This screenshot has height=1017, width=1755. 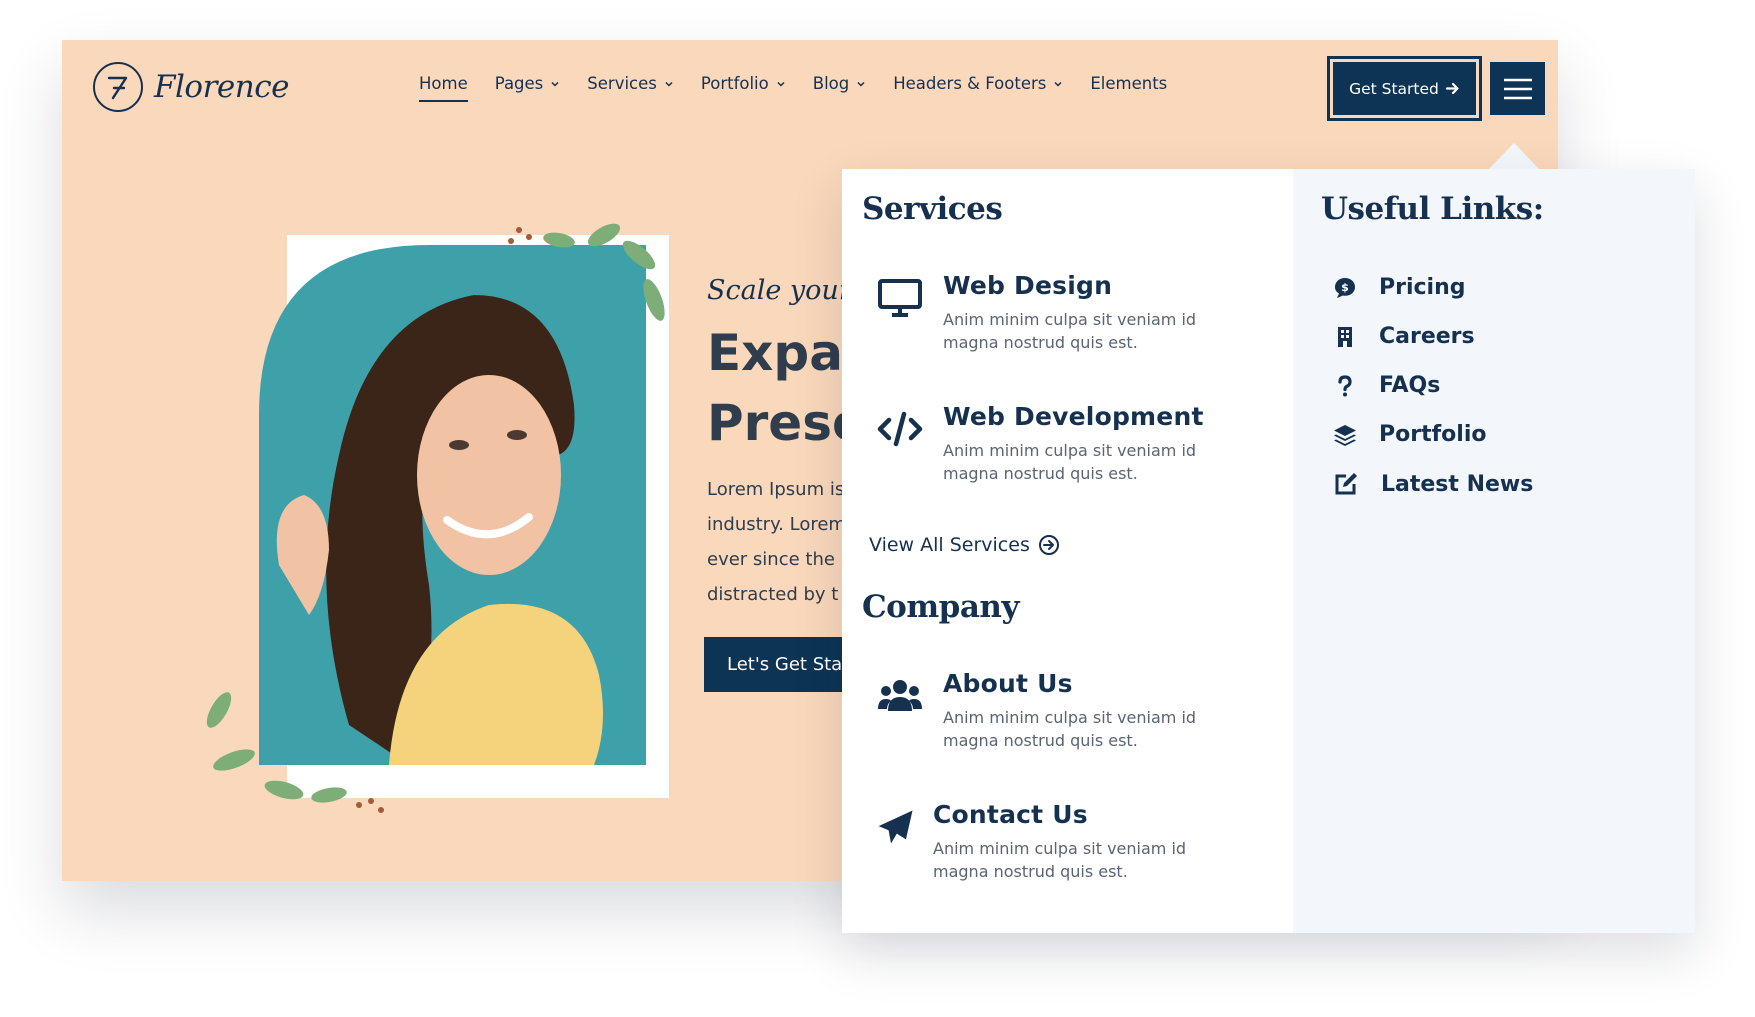 What do you see at coordinates (734, 83) in the screenshot?
I see `nav-item-label: Portfolio` at bounding box center [734, 83].